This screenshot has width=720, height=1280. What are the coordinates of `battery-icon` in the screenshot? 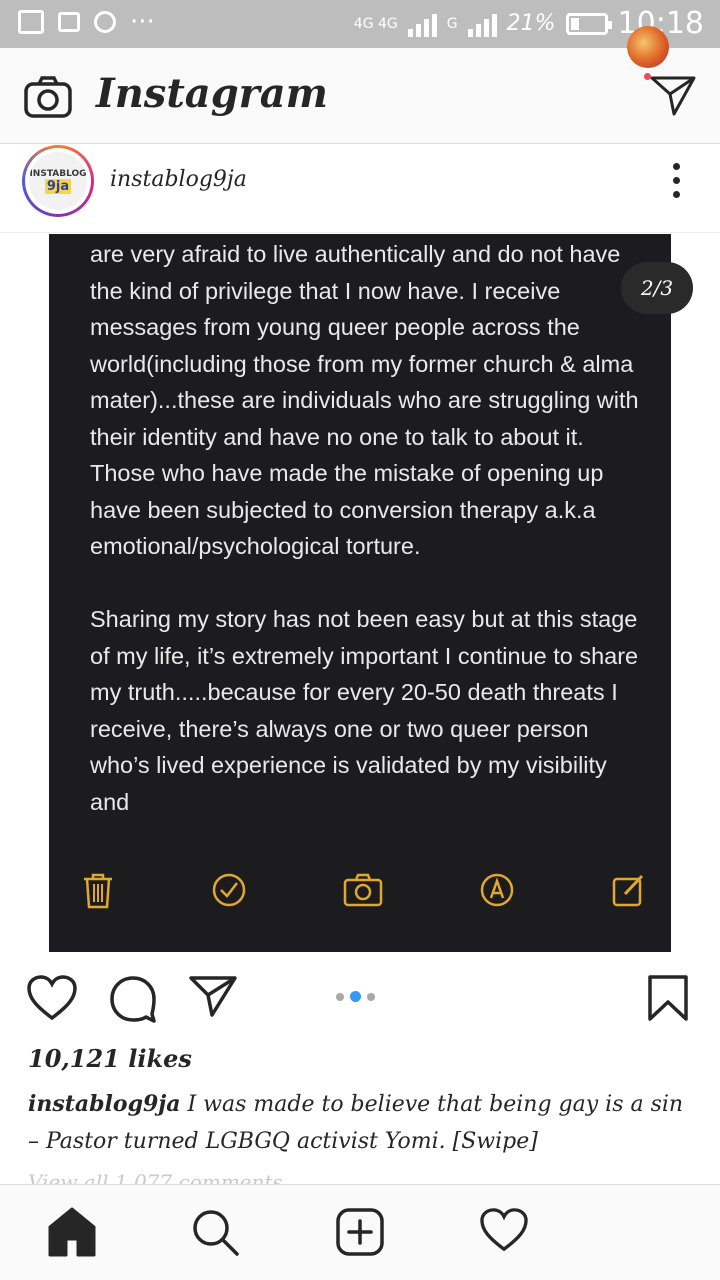 It's located at (588, 23).